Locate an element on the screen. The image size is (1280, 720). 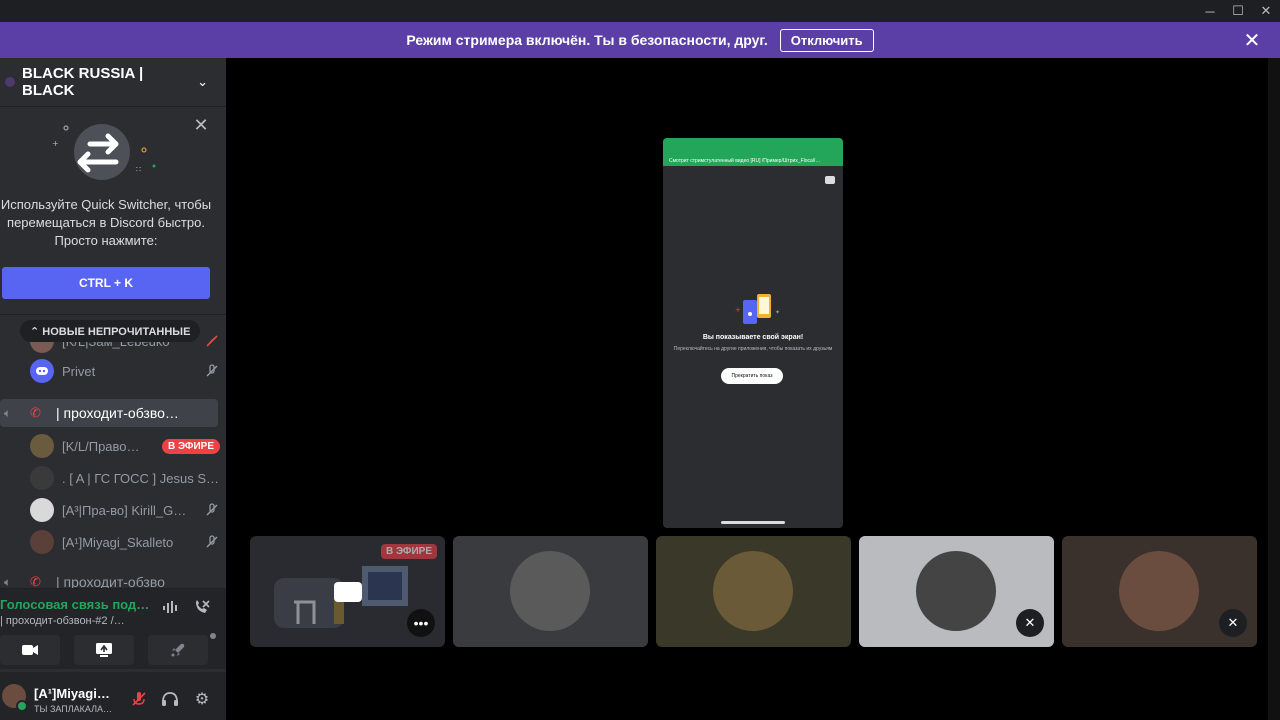
server-header: BLACK RUSSIA | BLACK ⌄ is located at coordinates (113, 82).